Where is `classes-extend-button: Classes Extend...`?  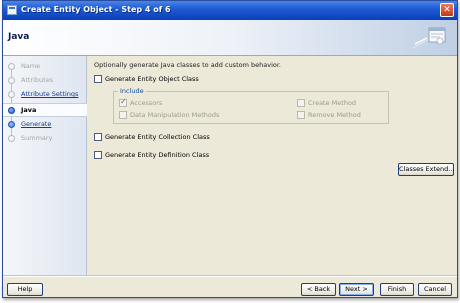
classes-extend-button: Classes Extend... is located at coordinates (426, 169).